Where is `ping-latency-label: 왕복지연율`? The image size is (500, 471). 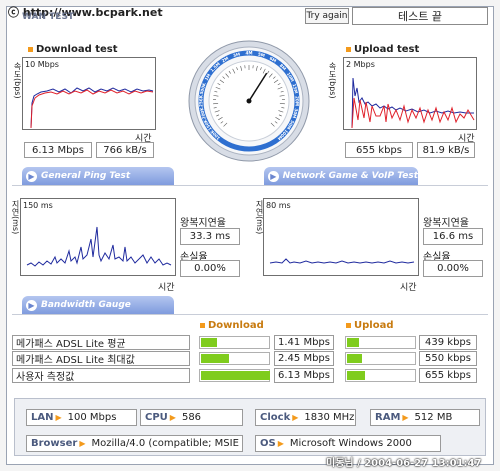
ping-latency-label: 왕복지연율 is located at coordinates (203, 223).